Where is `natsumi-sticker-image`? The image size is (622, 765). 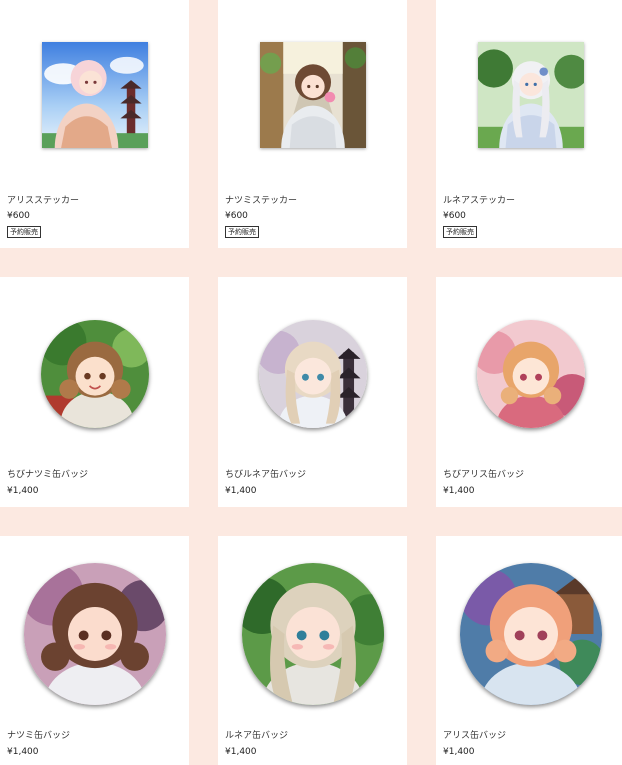
natsumi-sticker-image is located at coordinates (313, 95).